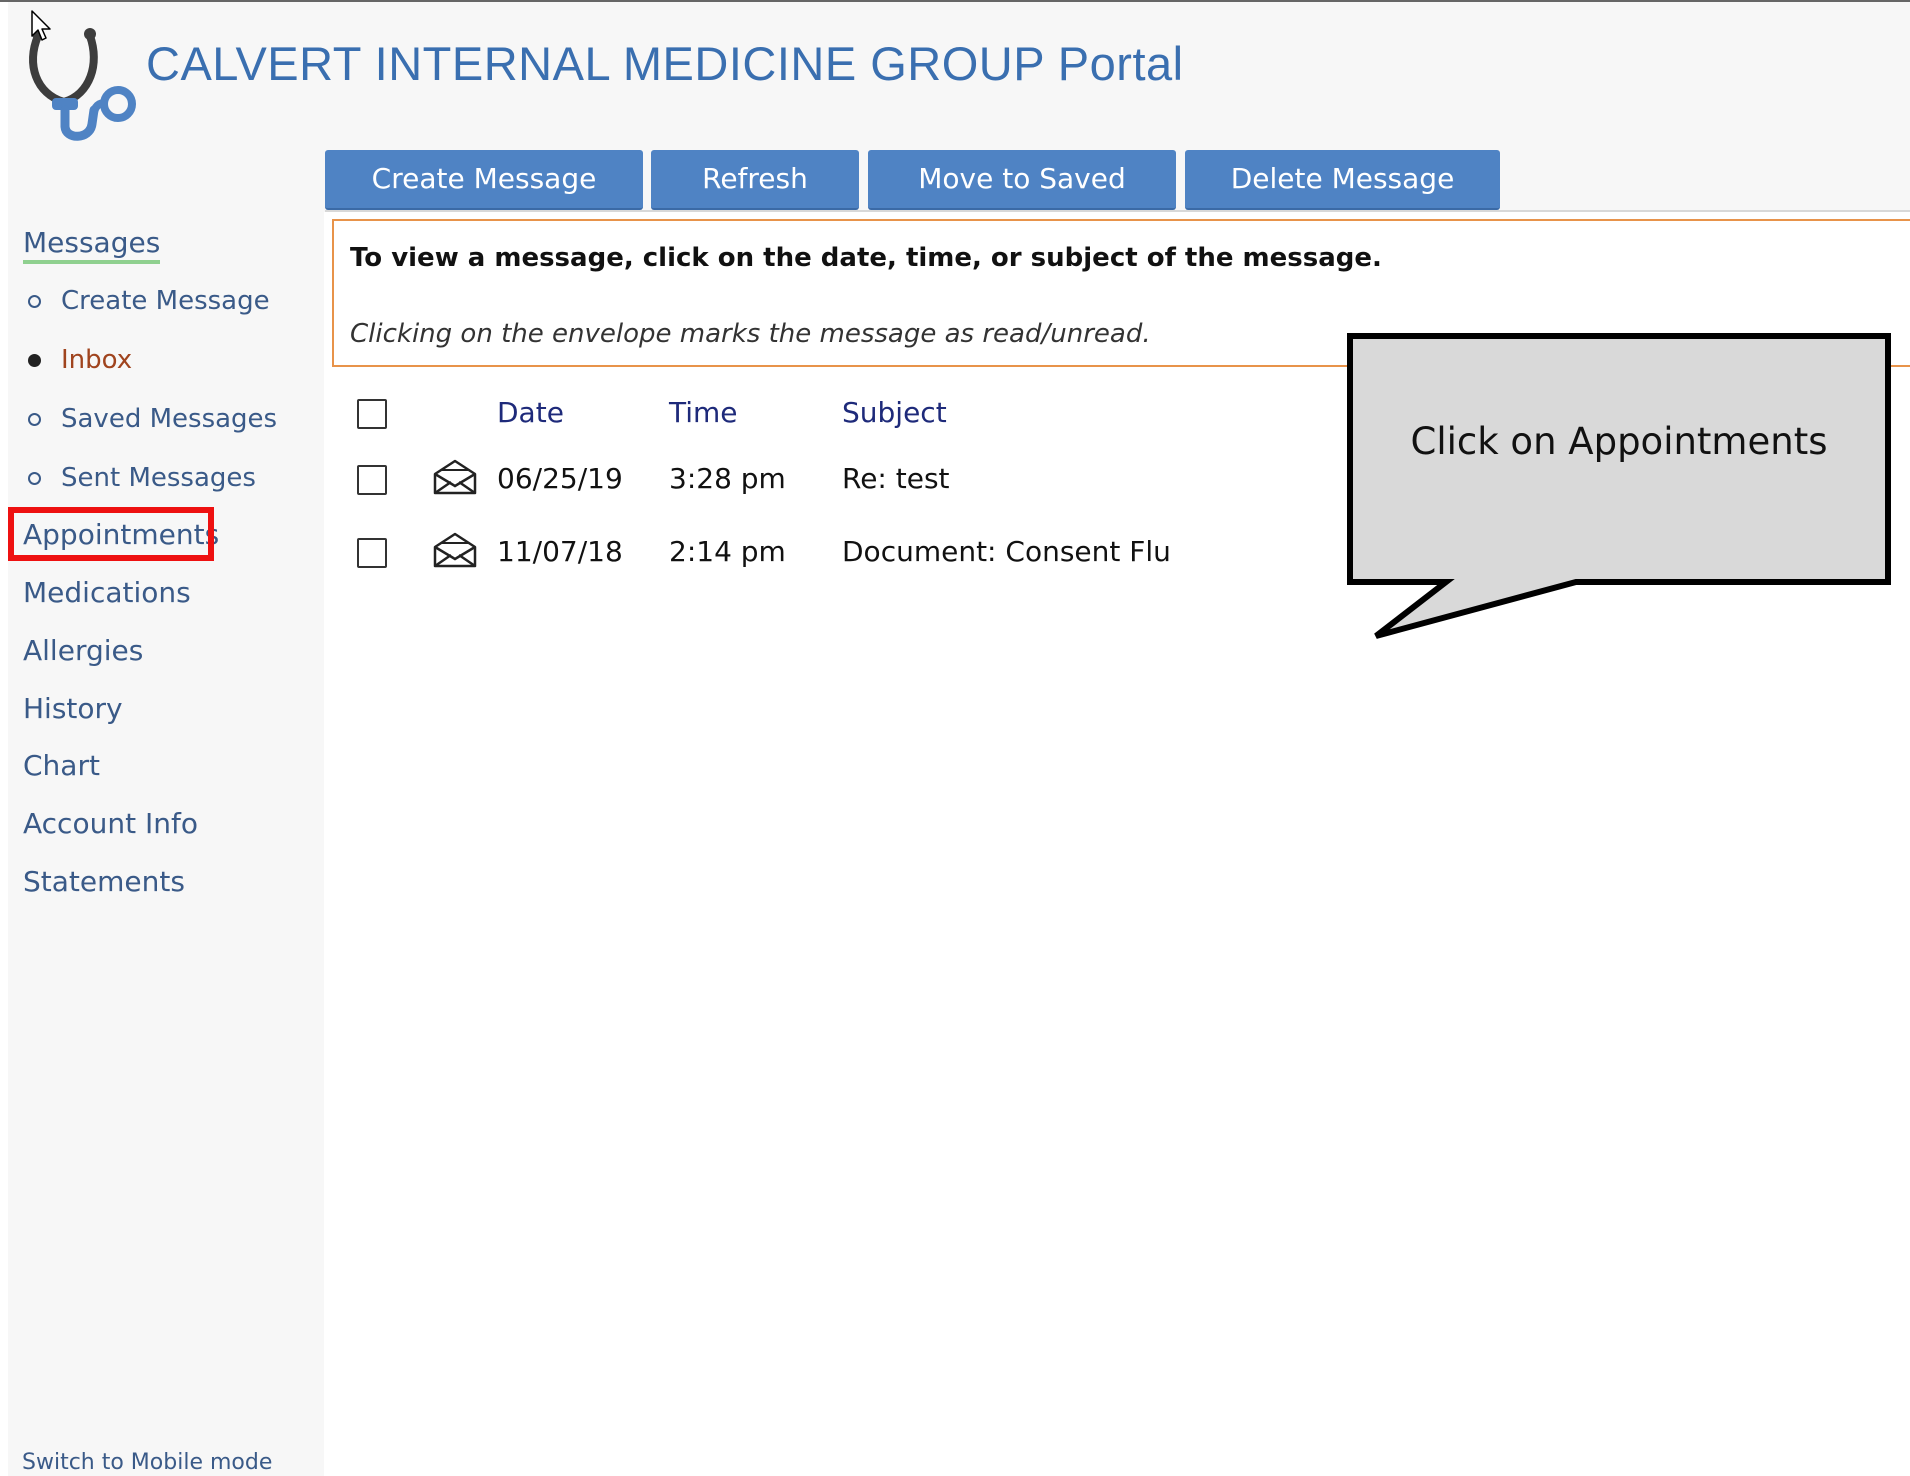  What do you see at coordinates (104, 881) in the screenshot?
I see `sidebar-item-statements: Statements` at bounding box center [104, 881].